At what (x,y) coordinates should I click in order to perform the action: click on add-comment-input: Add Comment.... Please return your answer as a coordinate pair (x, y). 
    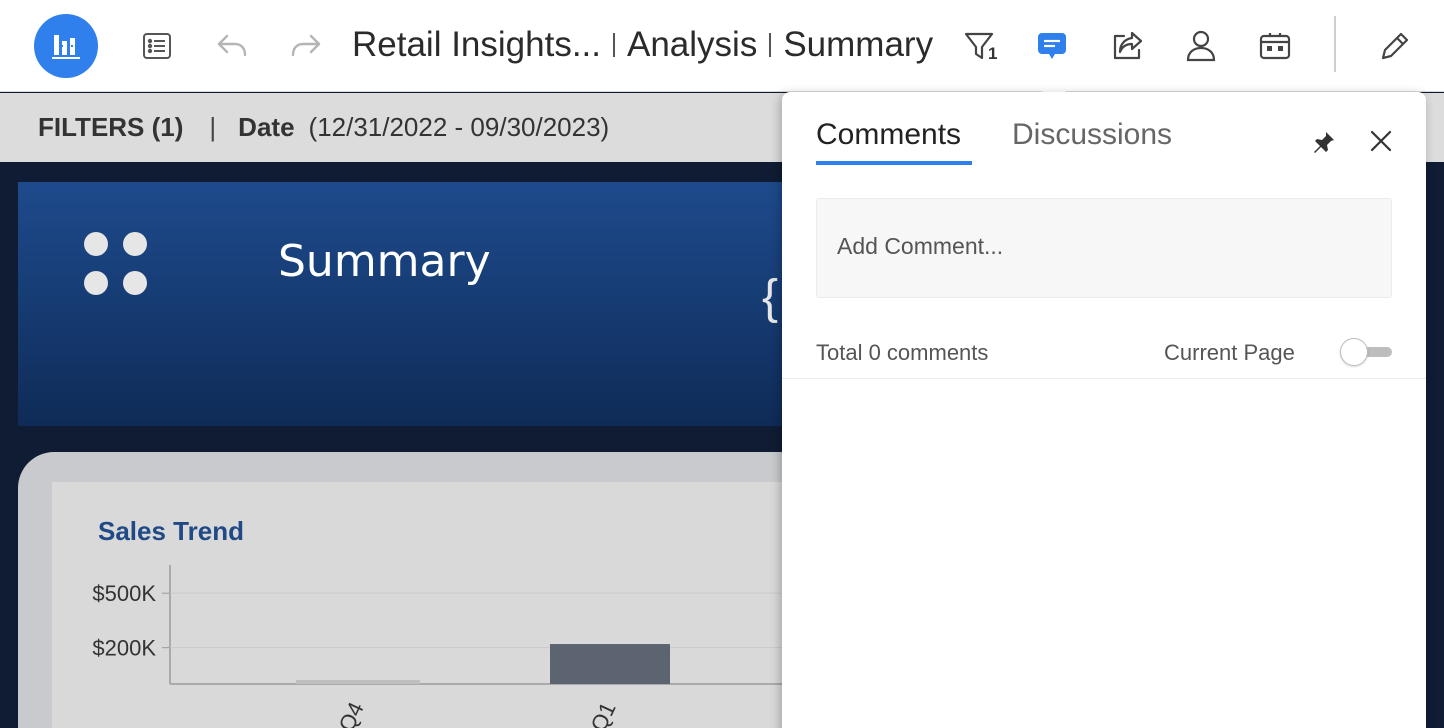
    Looking at the image, I should click on (1104, 248).